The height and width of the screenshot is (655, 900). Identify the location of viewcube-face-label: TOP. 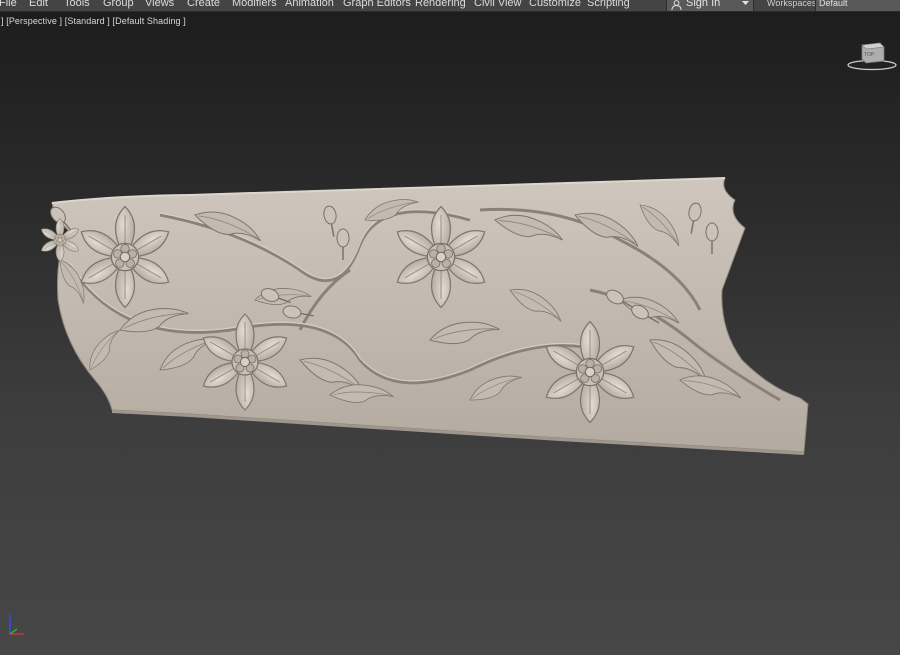
(869, 55).